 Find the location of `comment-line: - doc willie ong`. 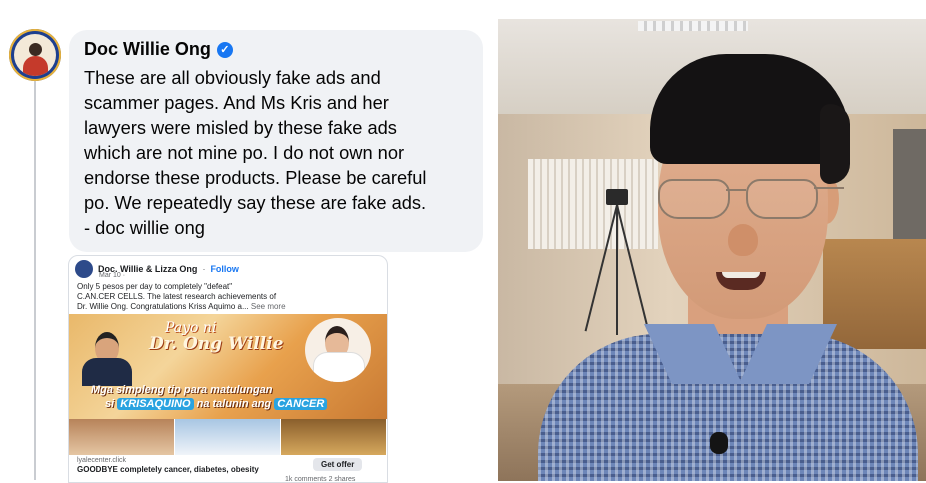

comment-line: - doc willie ong is located at coordinates (144, 227).